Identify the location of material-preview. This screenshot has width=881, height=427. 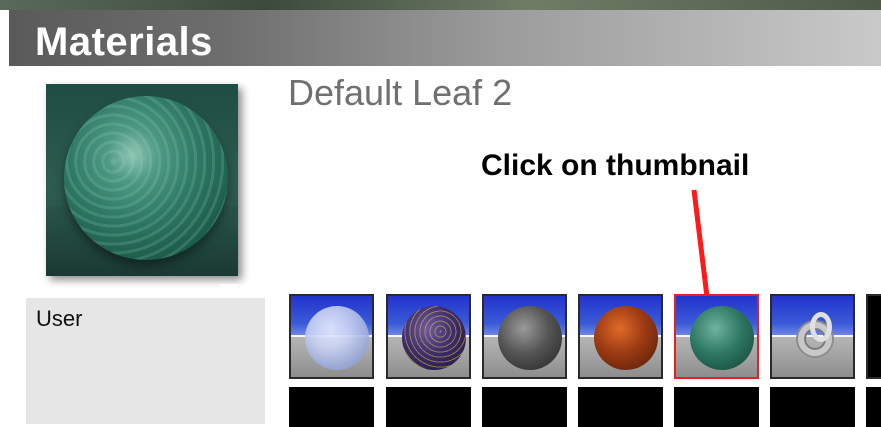
(142, 180).